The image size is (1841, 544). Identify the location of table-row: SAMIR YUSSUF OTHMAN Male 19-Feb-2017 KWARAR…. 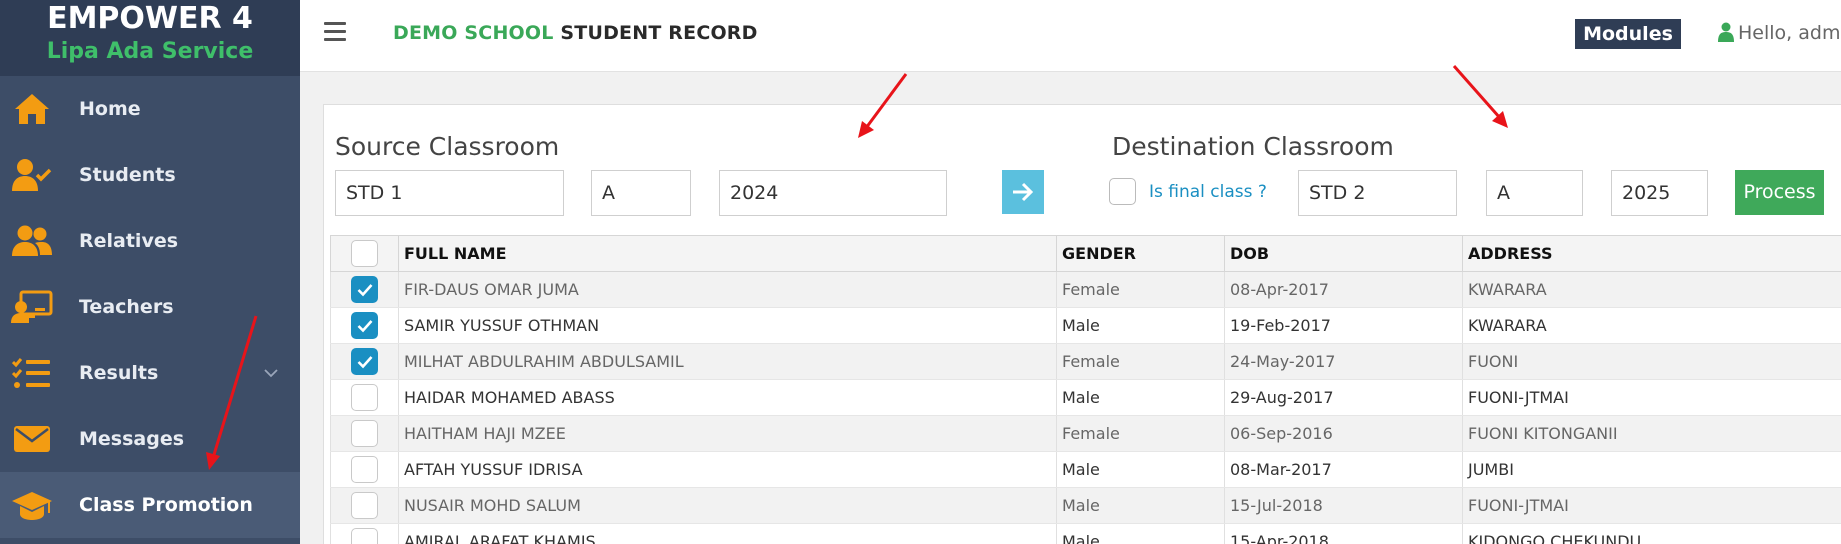
(1085, 325).